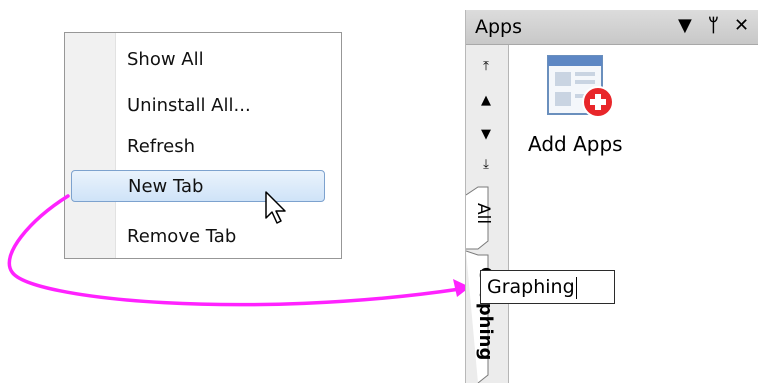 The width and height of the screenshot is (758, 383). I want to click on add-apps-label: Add Apps, so click(575, 144).